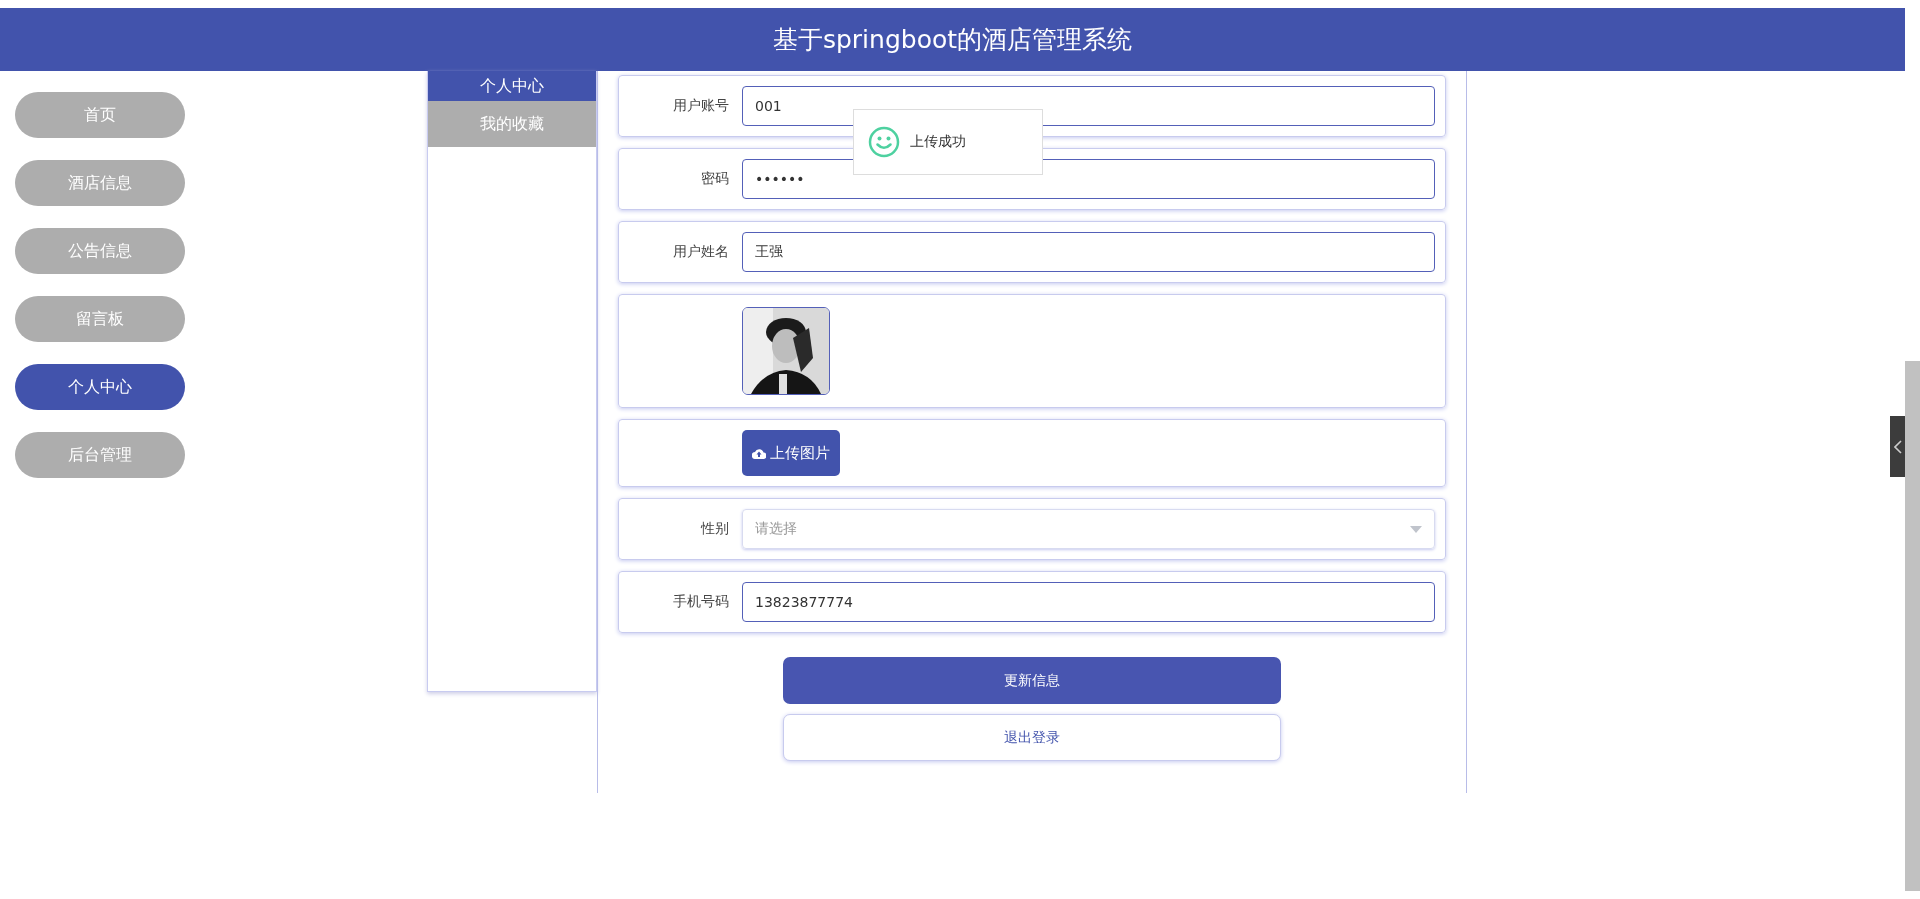 This screenshot has width=1920, height=899. Describe the element at coordinates (1416, 529) in the screenshot. I see `caret-icon` at that location.